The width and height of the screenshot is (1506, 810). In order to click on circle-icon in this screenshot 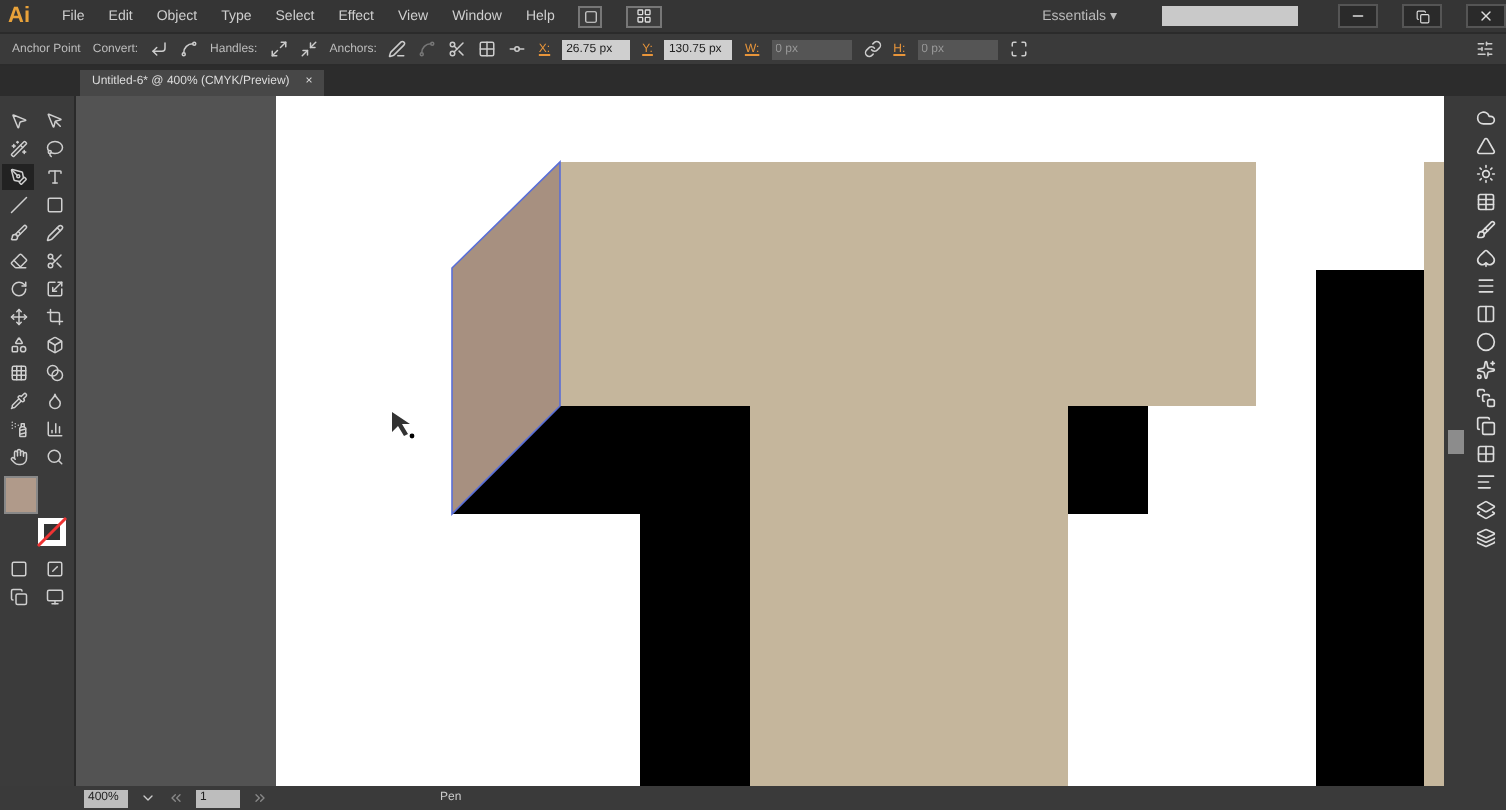, I will do `click(1486, 342)`.